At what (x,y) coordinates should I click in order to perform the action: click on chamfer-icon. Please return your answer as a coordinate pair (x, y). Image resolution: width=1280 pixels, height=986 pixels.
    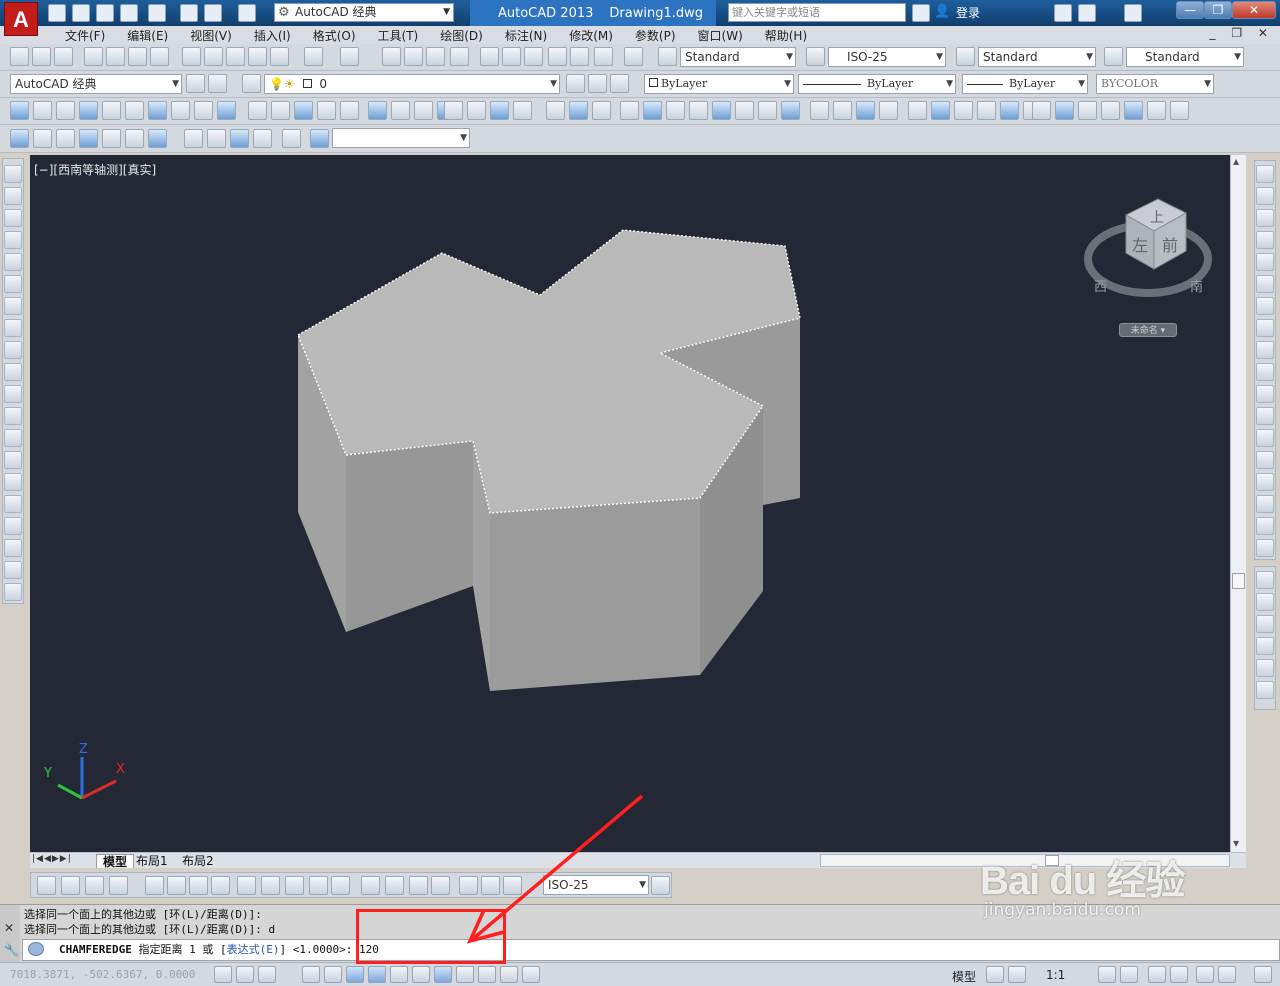
    Looking at the image, I should click on (1265, 460).